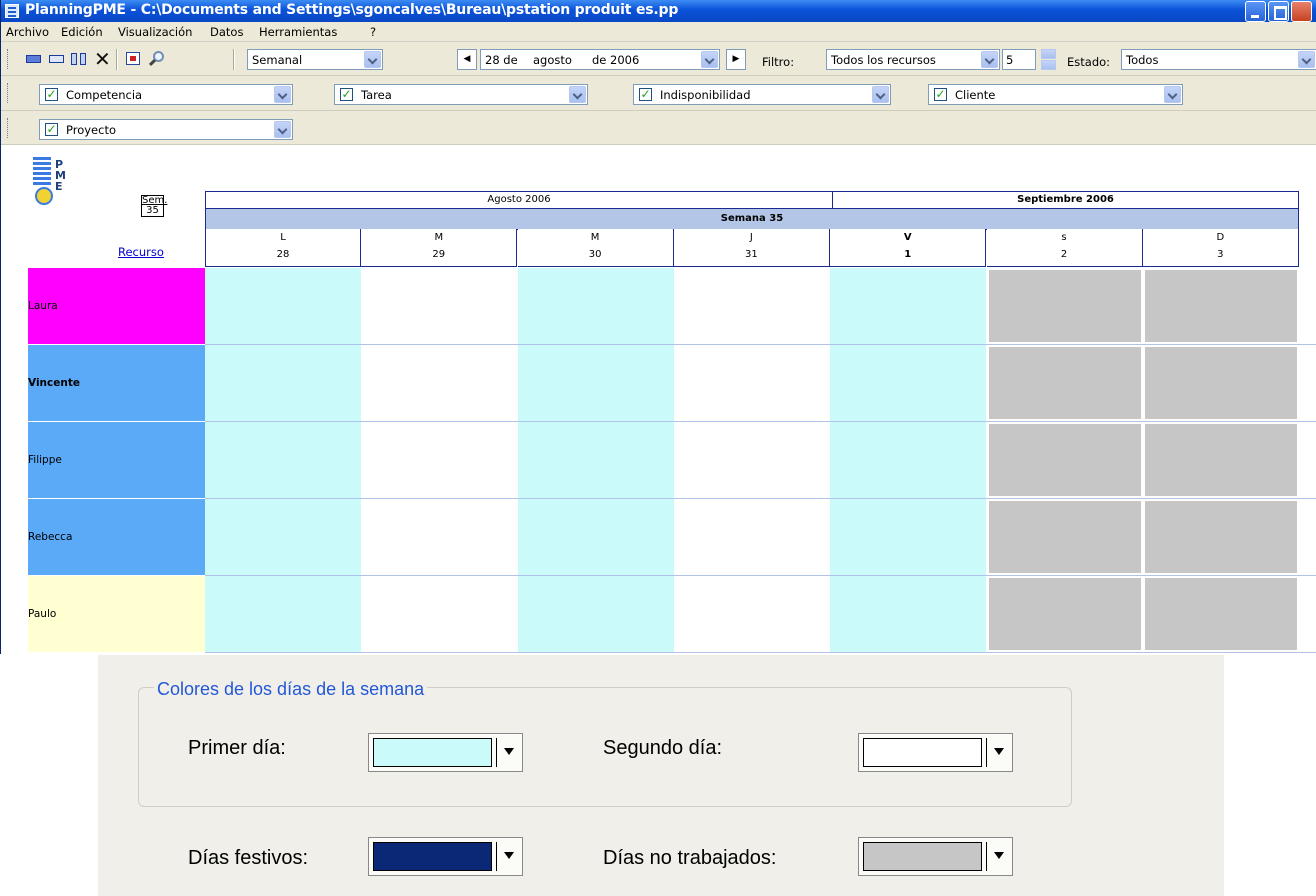 This screenshot has height=896, width=1316. Describe the element at coordinates (373, 32) in the screenshot. I see `menu-help: ?` at that location.